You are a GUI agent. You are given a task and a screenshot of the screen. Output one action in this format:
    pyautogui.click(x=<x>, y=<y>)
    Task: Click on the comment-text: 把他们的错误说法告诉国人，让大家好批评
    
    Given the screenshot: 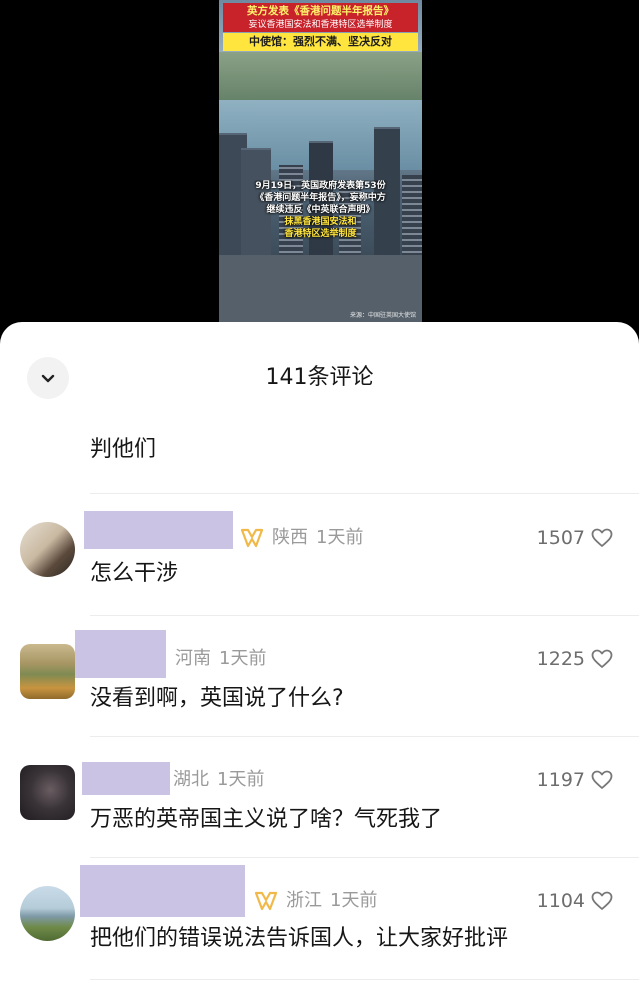 What is the action you would take?
    pyautogui.click(x=299, y=938)
    